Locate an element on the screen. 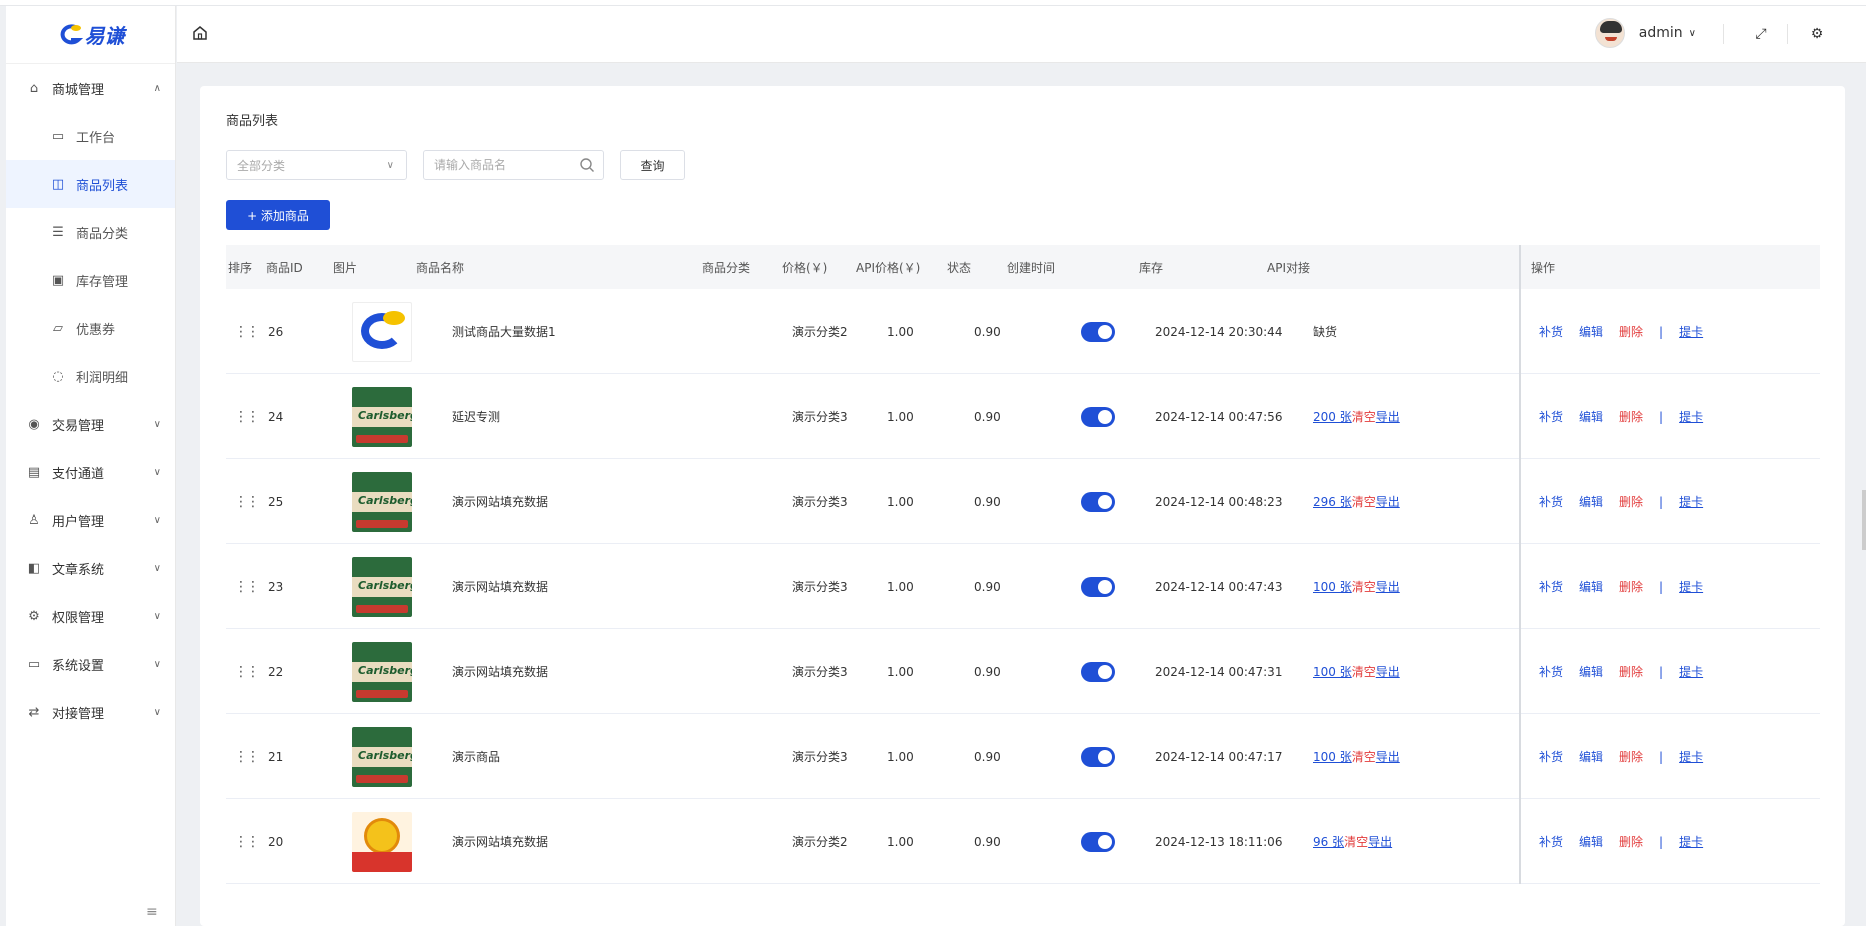 The height and width of the screenshot is (926, 1866). home-icon is located at coordinates (200, 33).